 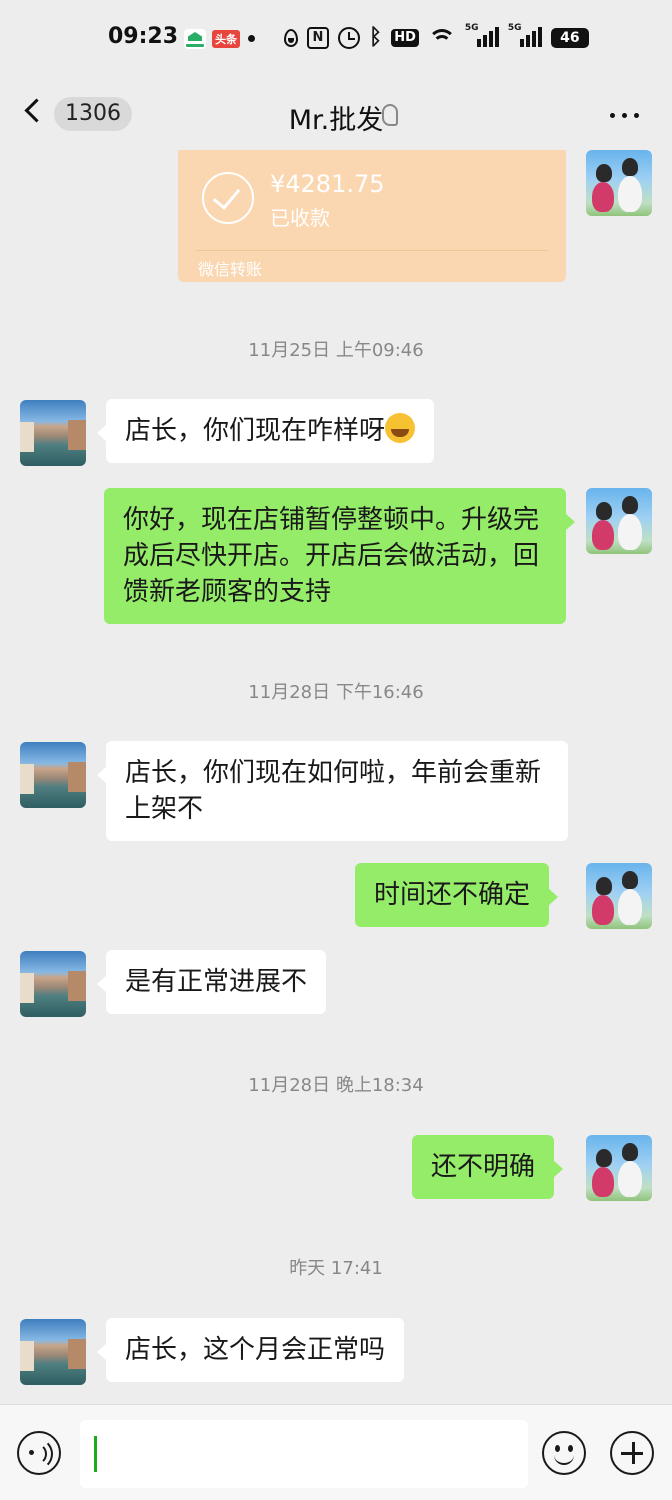 What do you see at coordinates (251, 38) in the screenshot?
I see `more-notifications-dot-icon` at bounding box center [251, 38].